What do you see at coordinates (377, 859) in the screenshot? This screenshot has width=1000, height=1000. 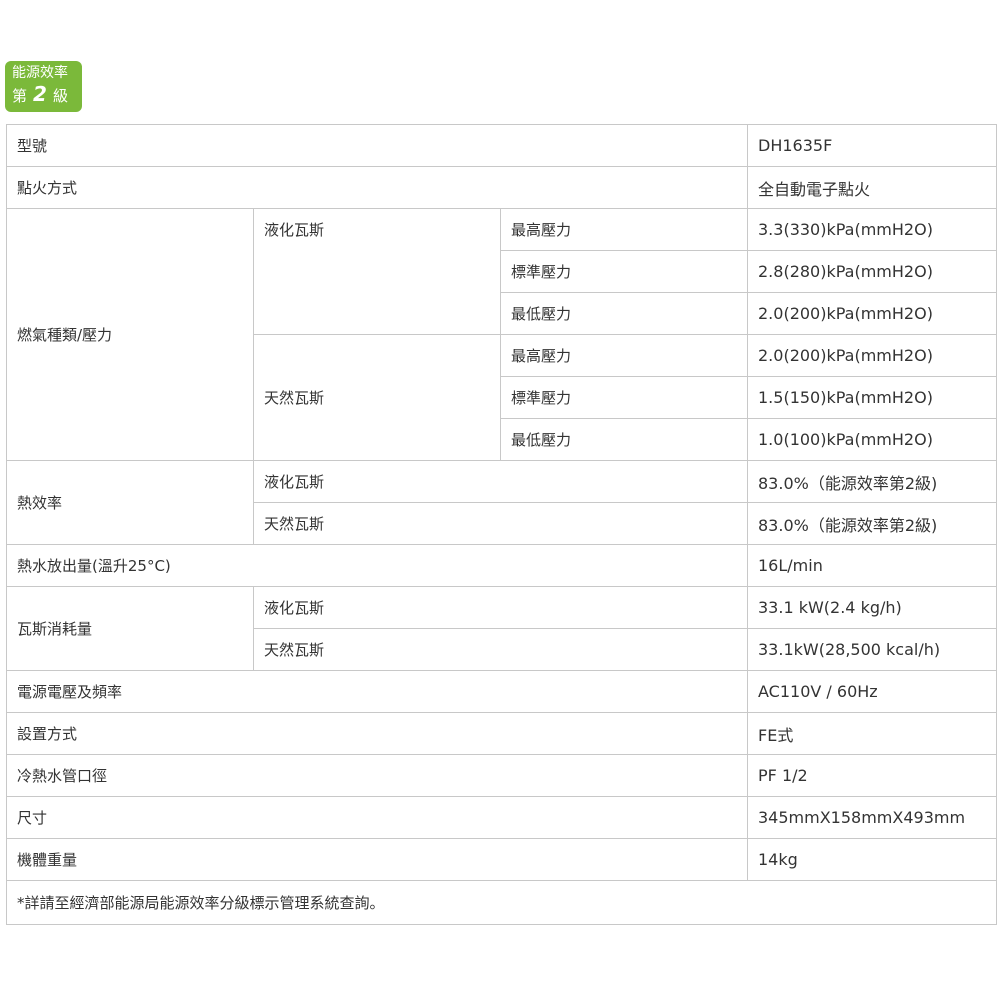 I see `weight-label: 機體重量` at bounding box center [377, 859].